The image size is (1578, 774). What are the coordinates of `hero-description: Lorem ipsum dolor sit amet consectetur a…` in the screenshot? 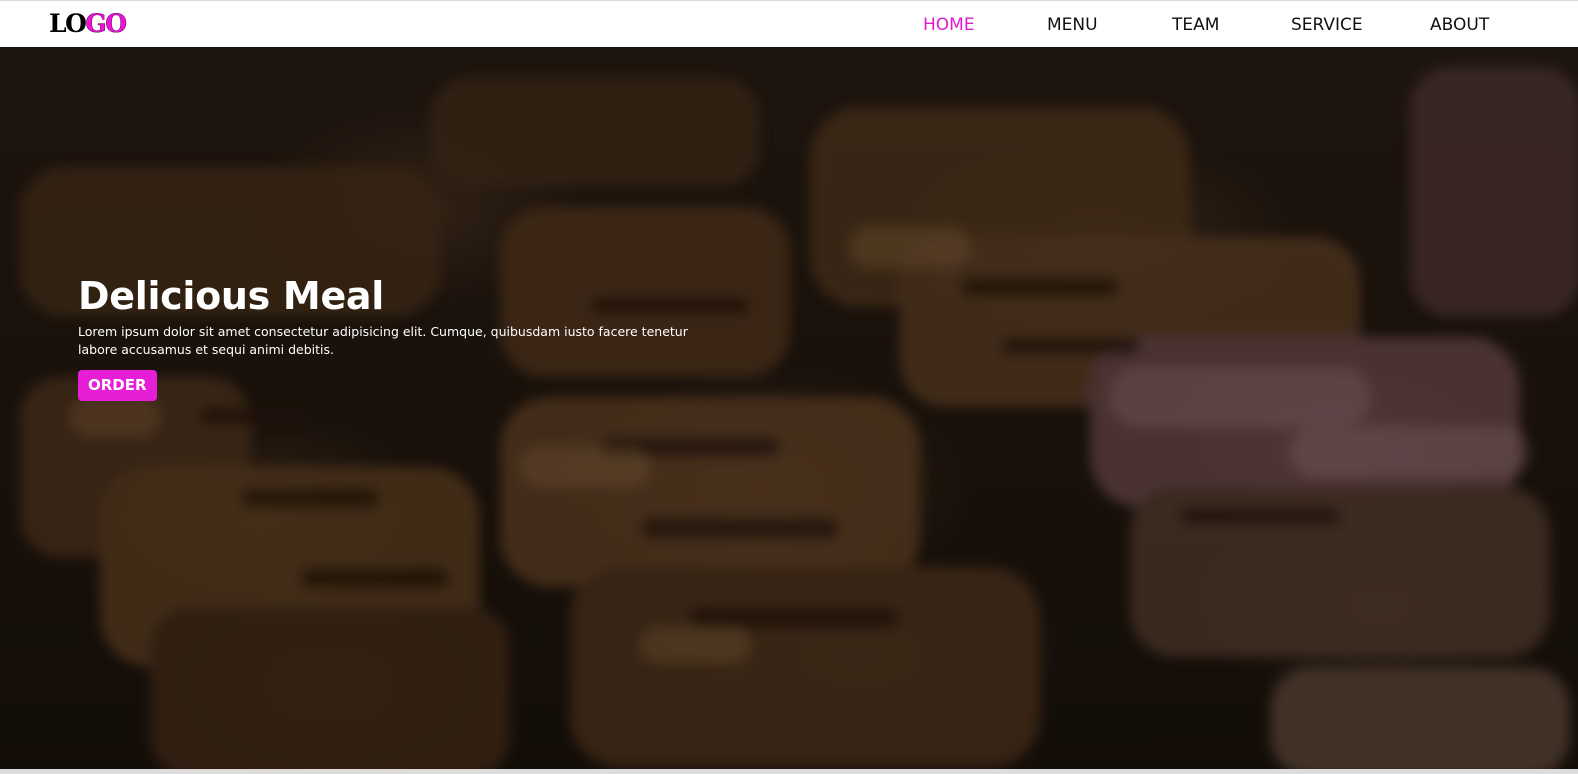 It's located at (383, 340).